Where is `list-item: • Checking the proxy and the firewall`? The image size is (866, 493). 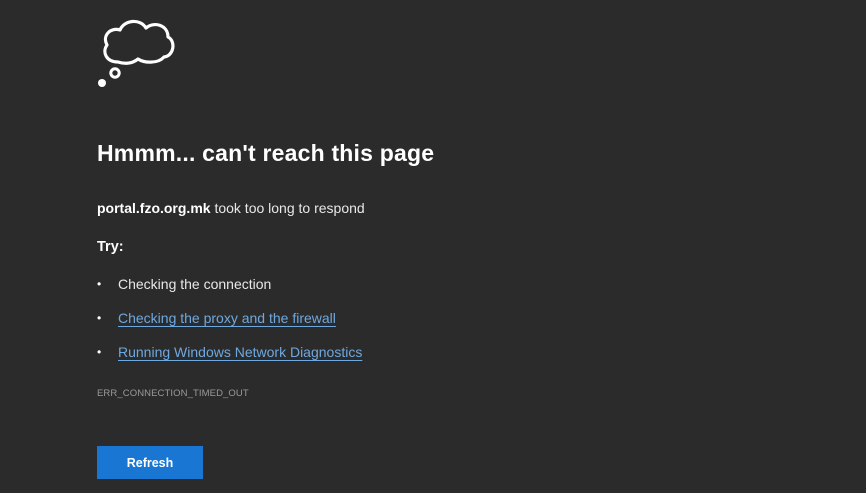 list-item: • Checking the proxy and the firewall is located at coordinates (229, 325).